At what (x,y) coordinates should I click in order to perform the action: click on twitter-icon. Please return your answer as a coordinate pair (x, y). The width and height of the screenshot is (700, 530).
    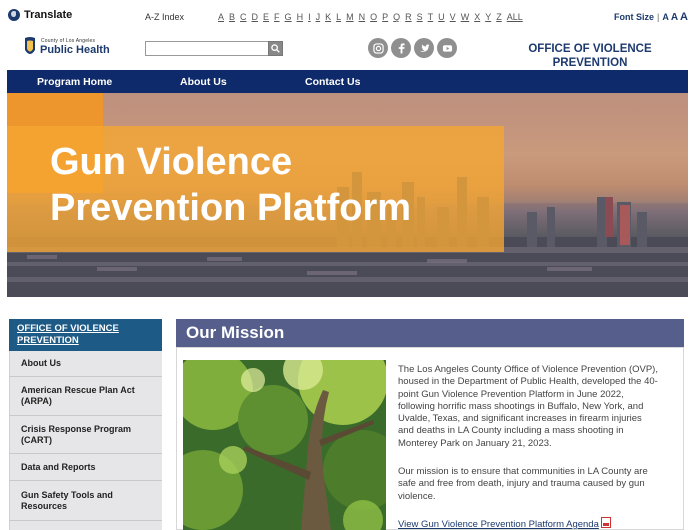
    Looking at the image, I should click on (424, 48).